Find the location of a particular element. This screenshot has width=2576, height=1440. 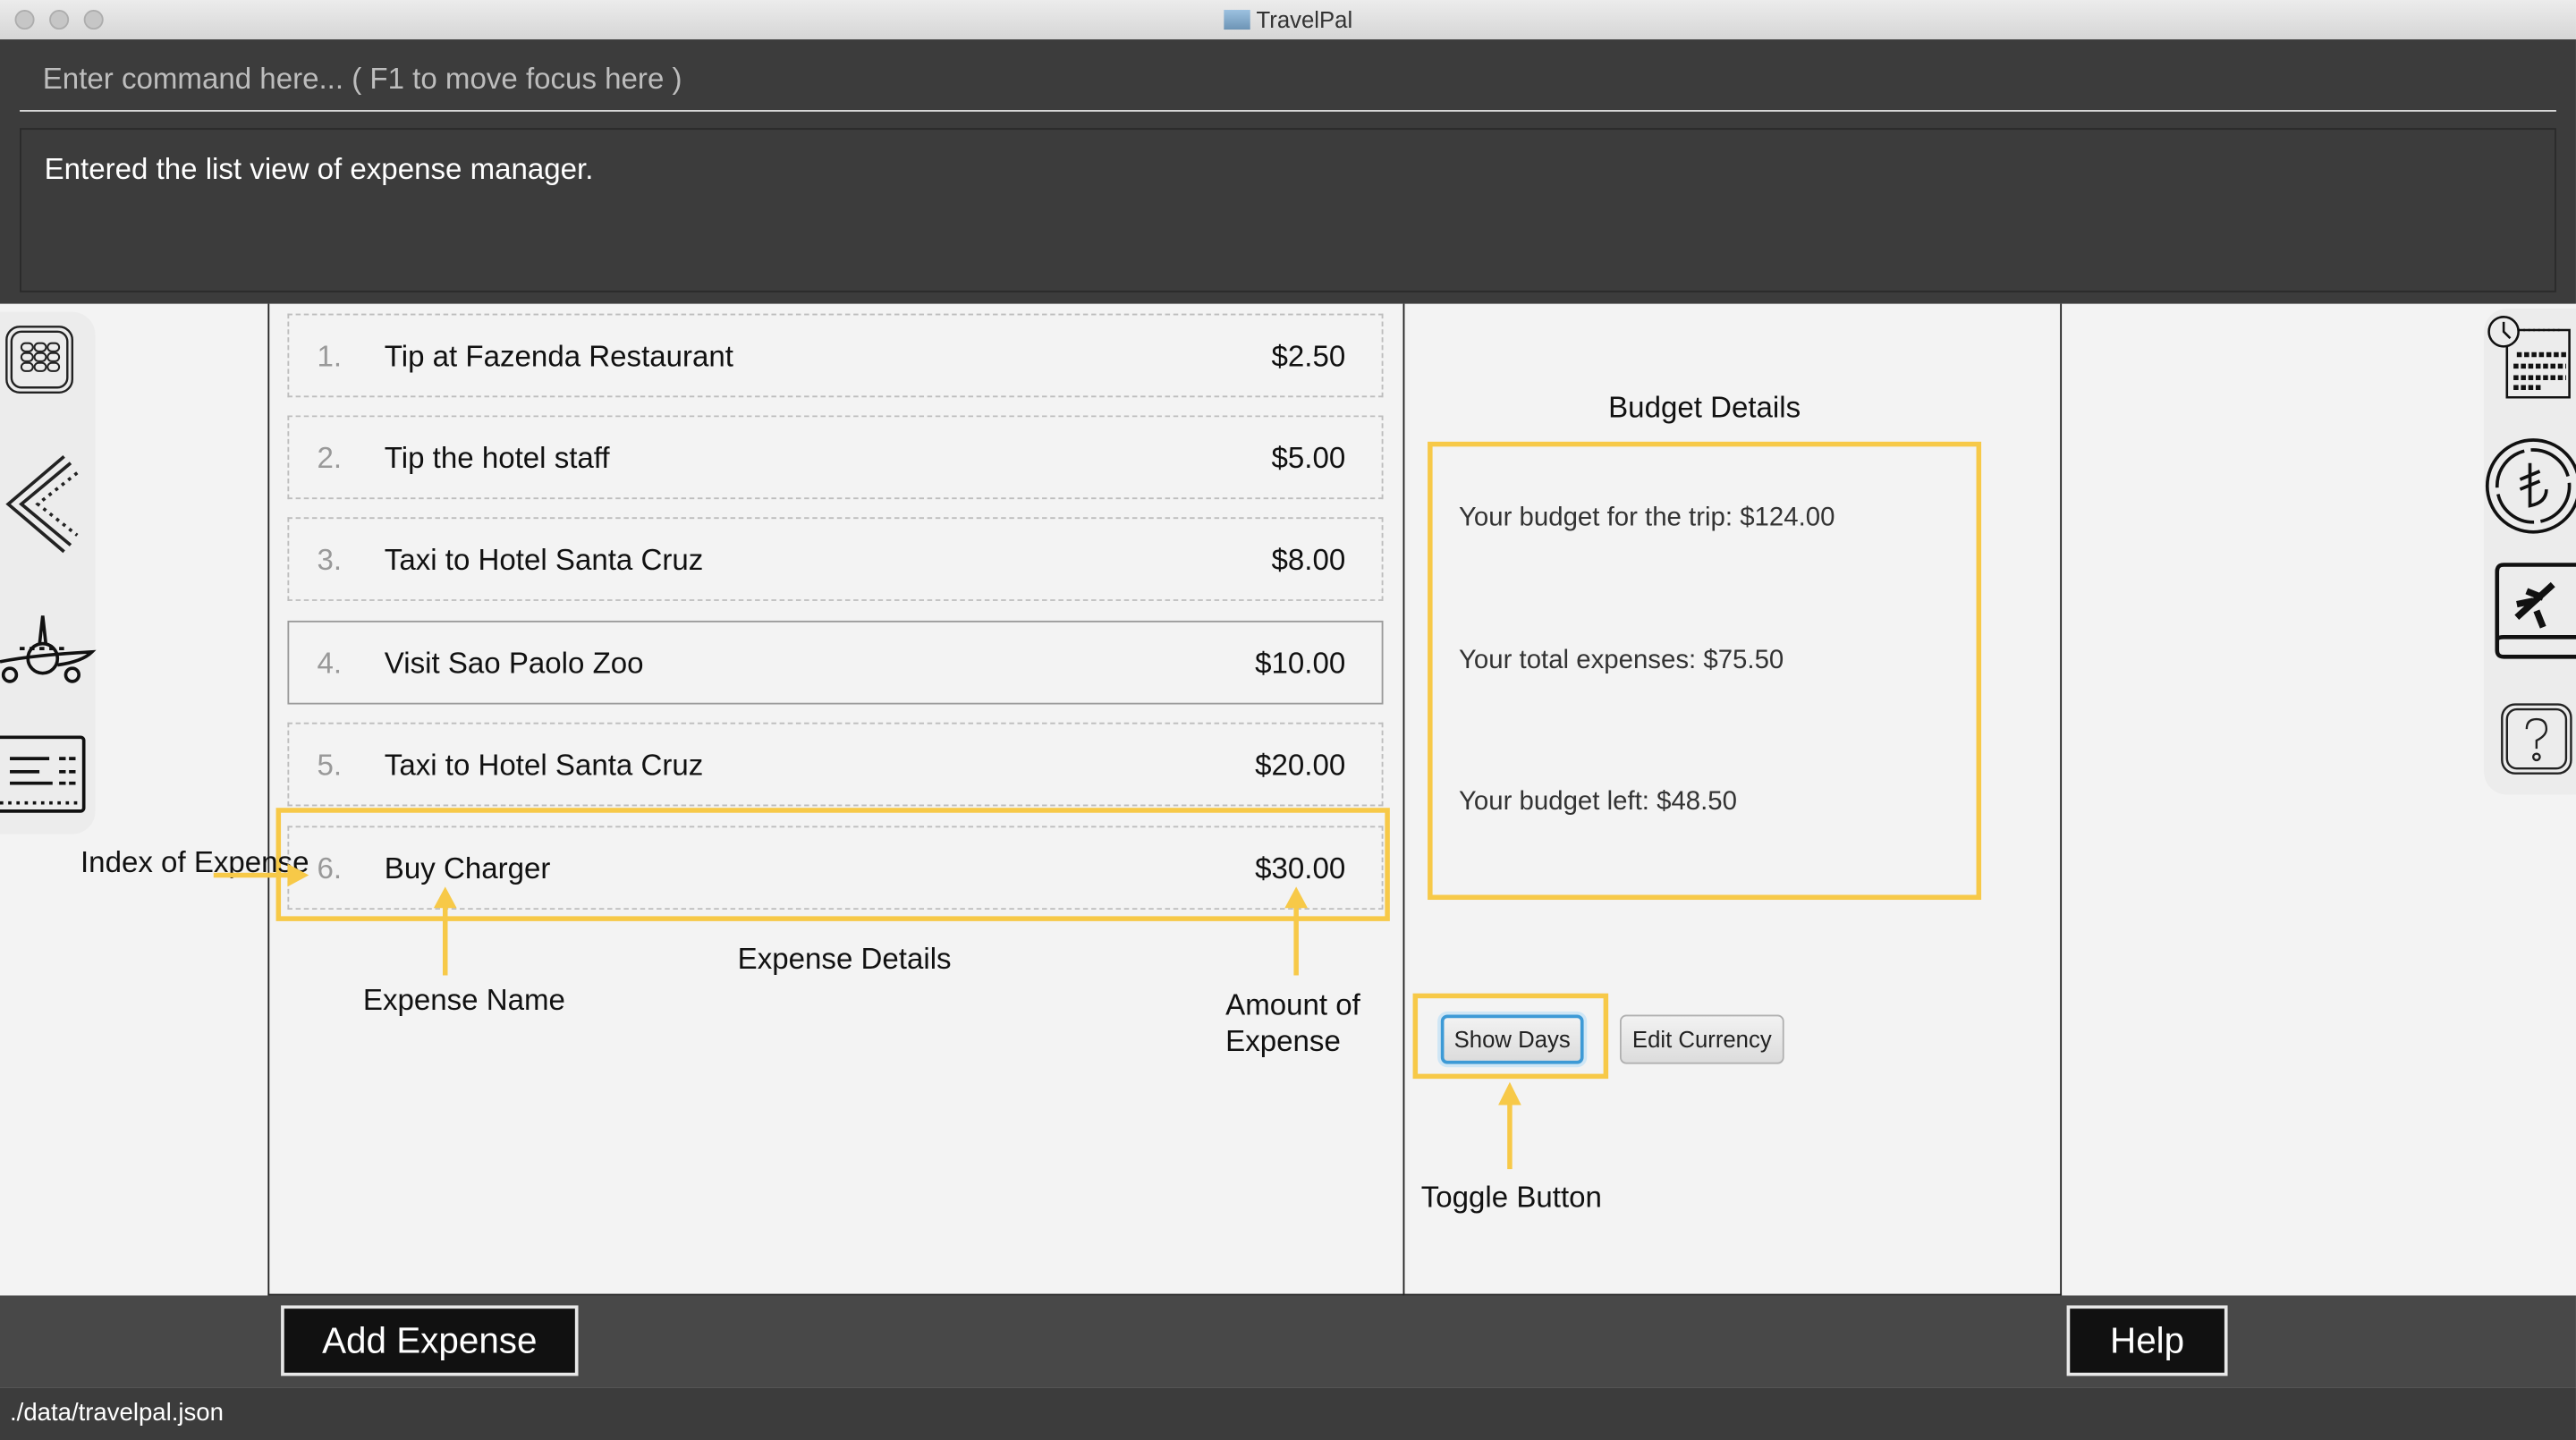

help-button: Help is located at coordinates (2147, 1340).